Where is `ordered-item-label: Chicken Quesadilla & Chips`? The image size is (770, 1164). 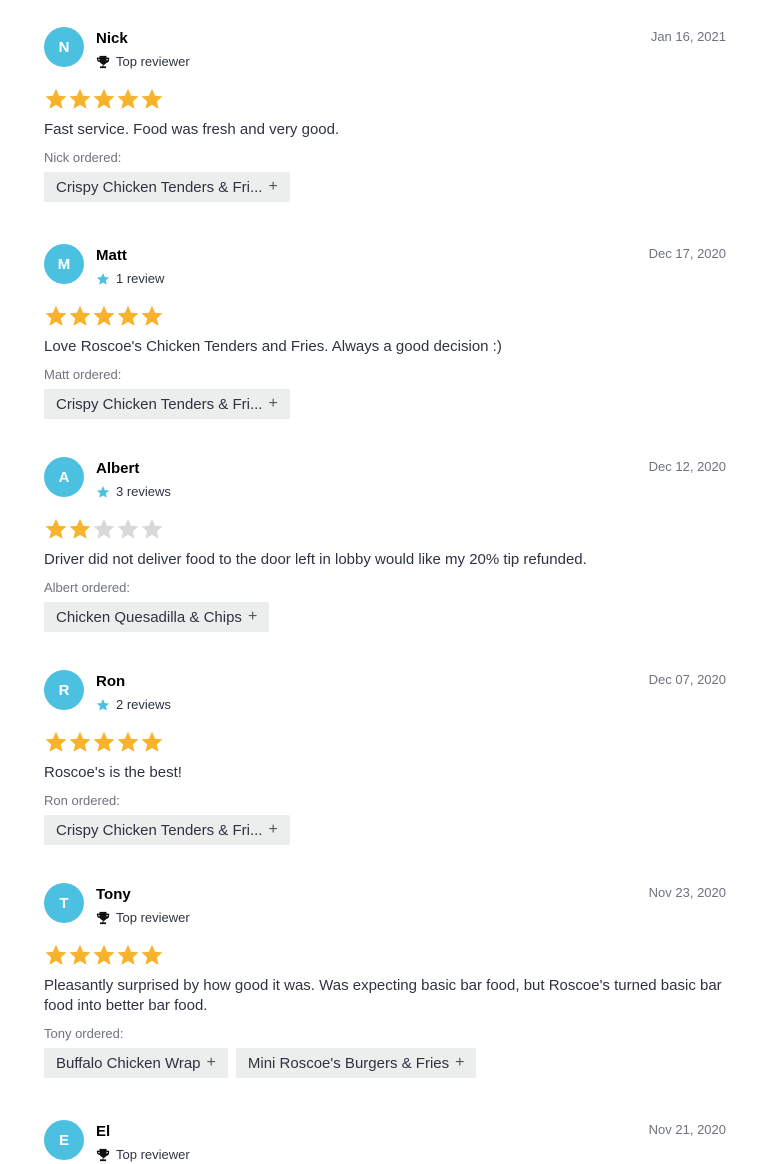 ordered-item-label: Chicken Quesadilla & Chips is located at coordinates (149, 617).